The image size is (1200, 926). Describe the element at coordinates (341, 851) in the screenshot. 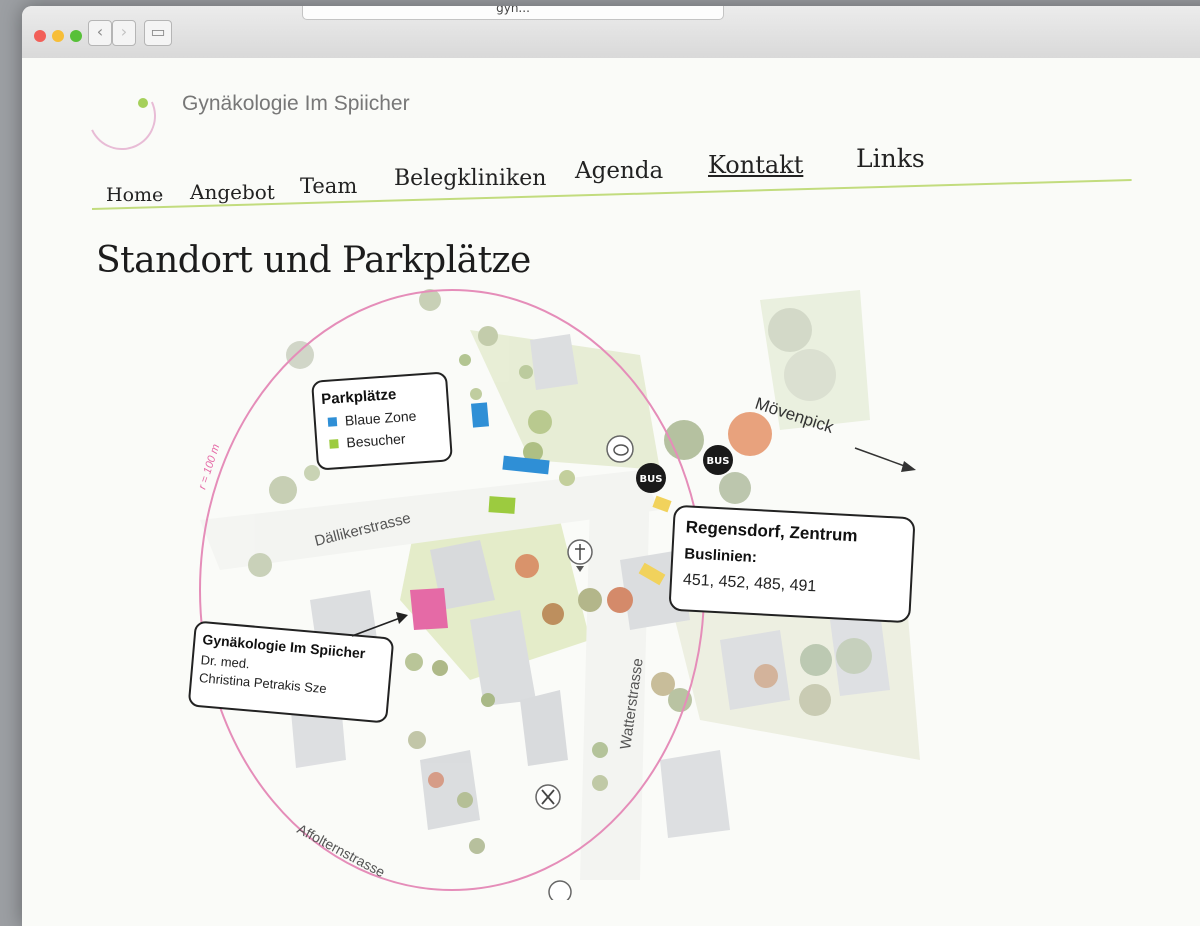

I see `street-affolternstrasse: Affolternstrasse` at that location.